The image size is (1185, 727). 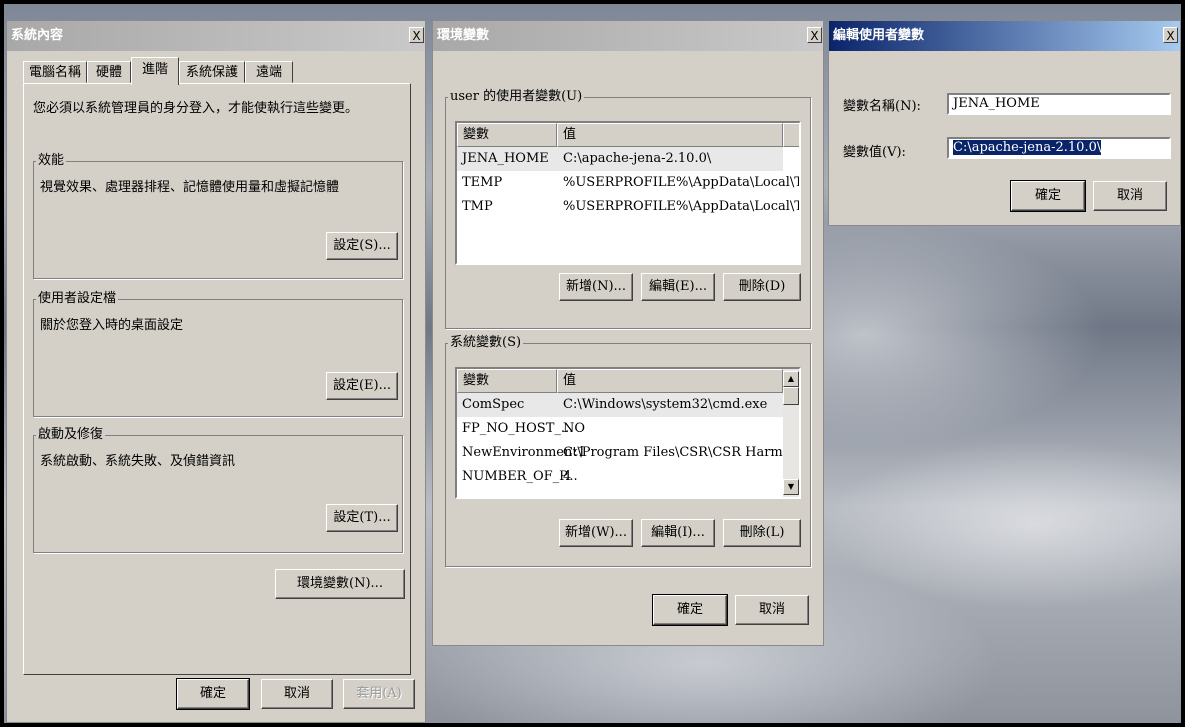 What do you see at coordinates (77, 299) in the screenshot?
I see `user-profiles-label: 使用者設定檔` at bounding box center [77, 299].